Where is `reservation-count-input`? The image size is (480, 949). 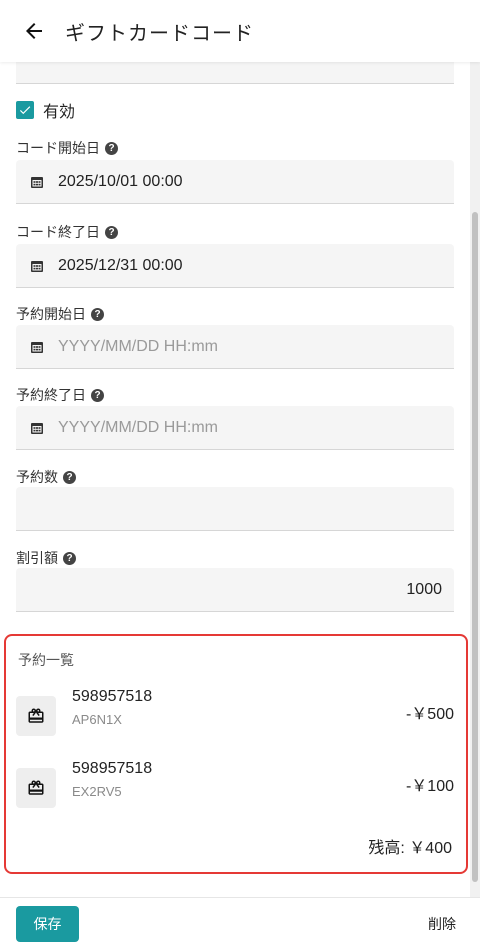 reservation-count-input is located at coordinates (235, 509).